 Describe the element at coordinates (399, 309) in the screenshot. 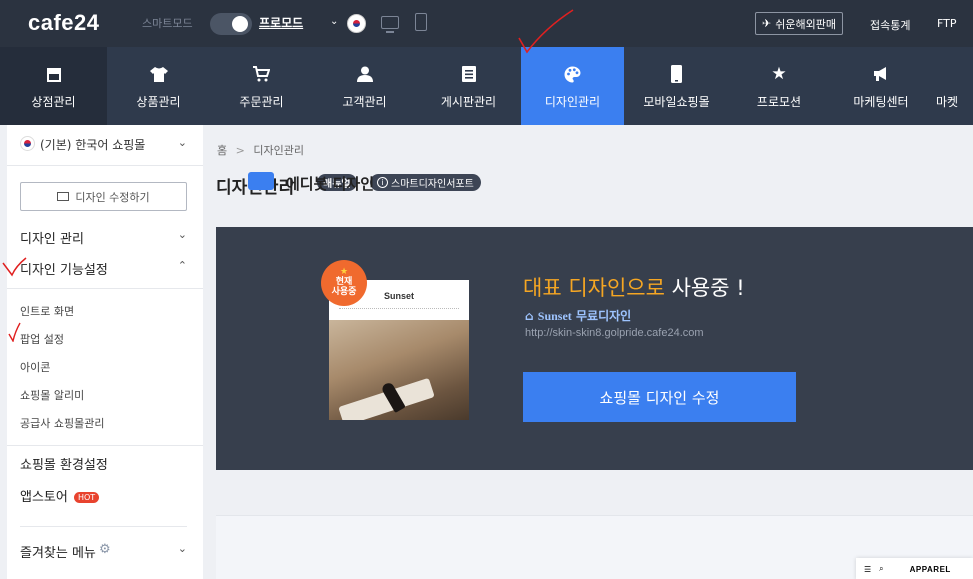

I see `thumbnail-nav` at that location.